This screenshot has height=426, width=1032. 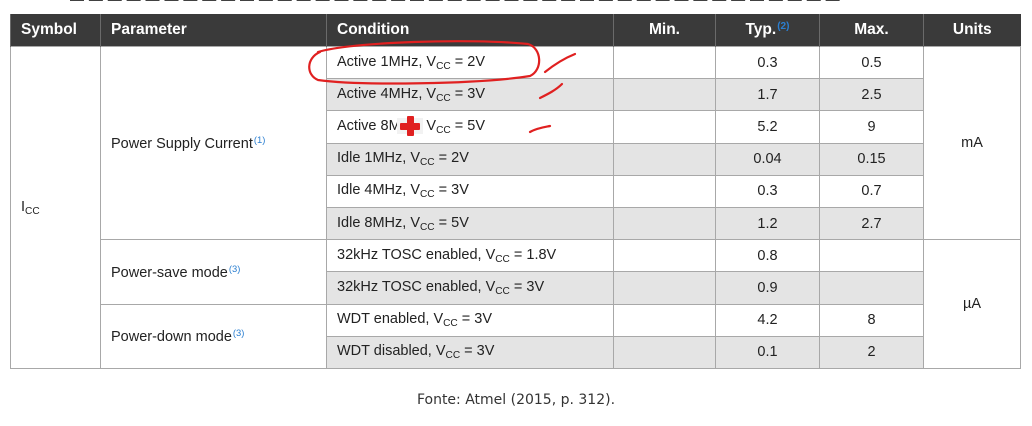 I want to click on typ-cell: 1.7, so click(x=767, y=95).